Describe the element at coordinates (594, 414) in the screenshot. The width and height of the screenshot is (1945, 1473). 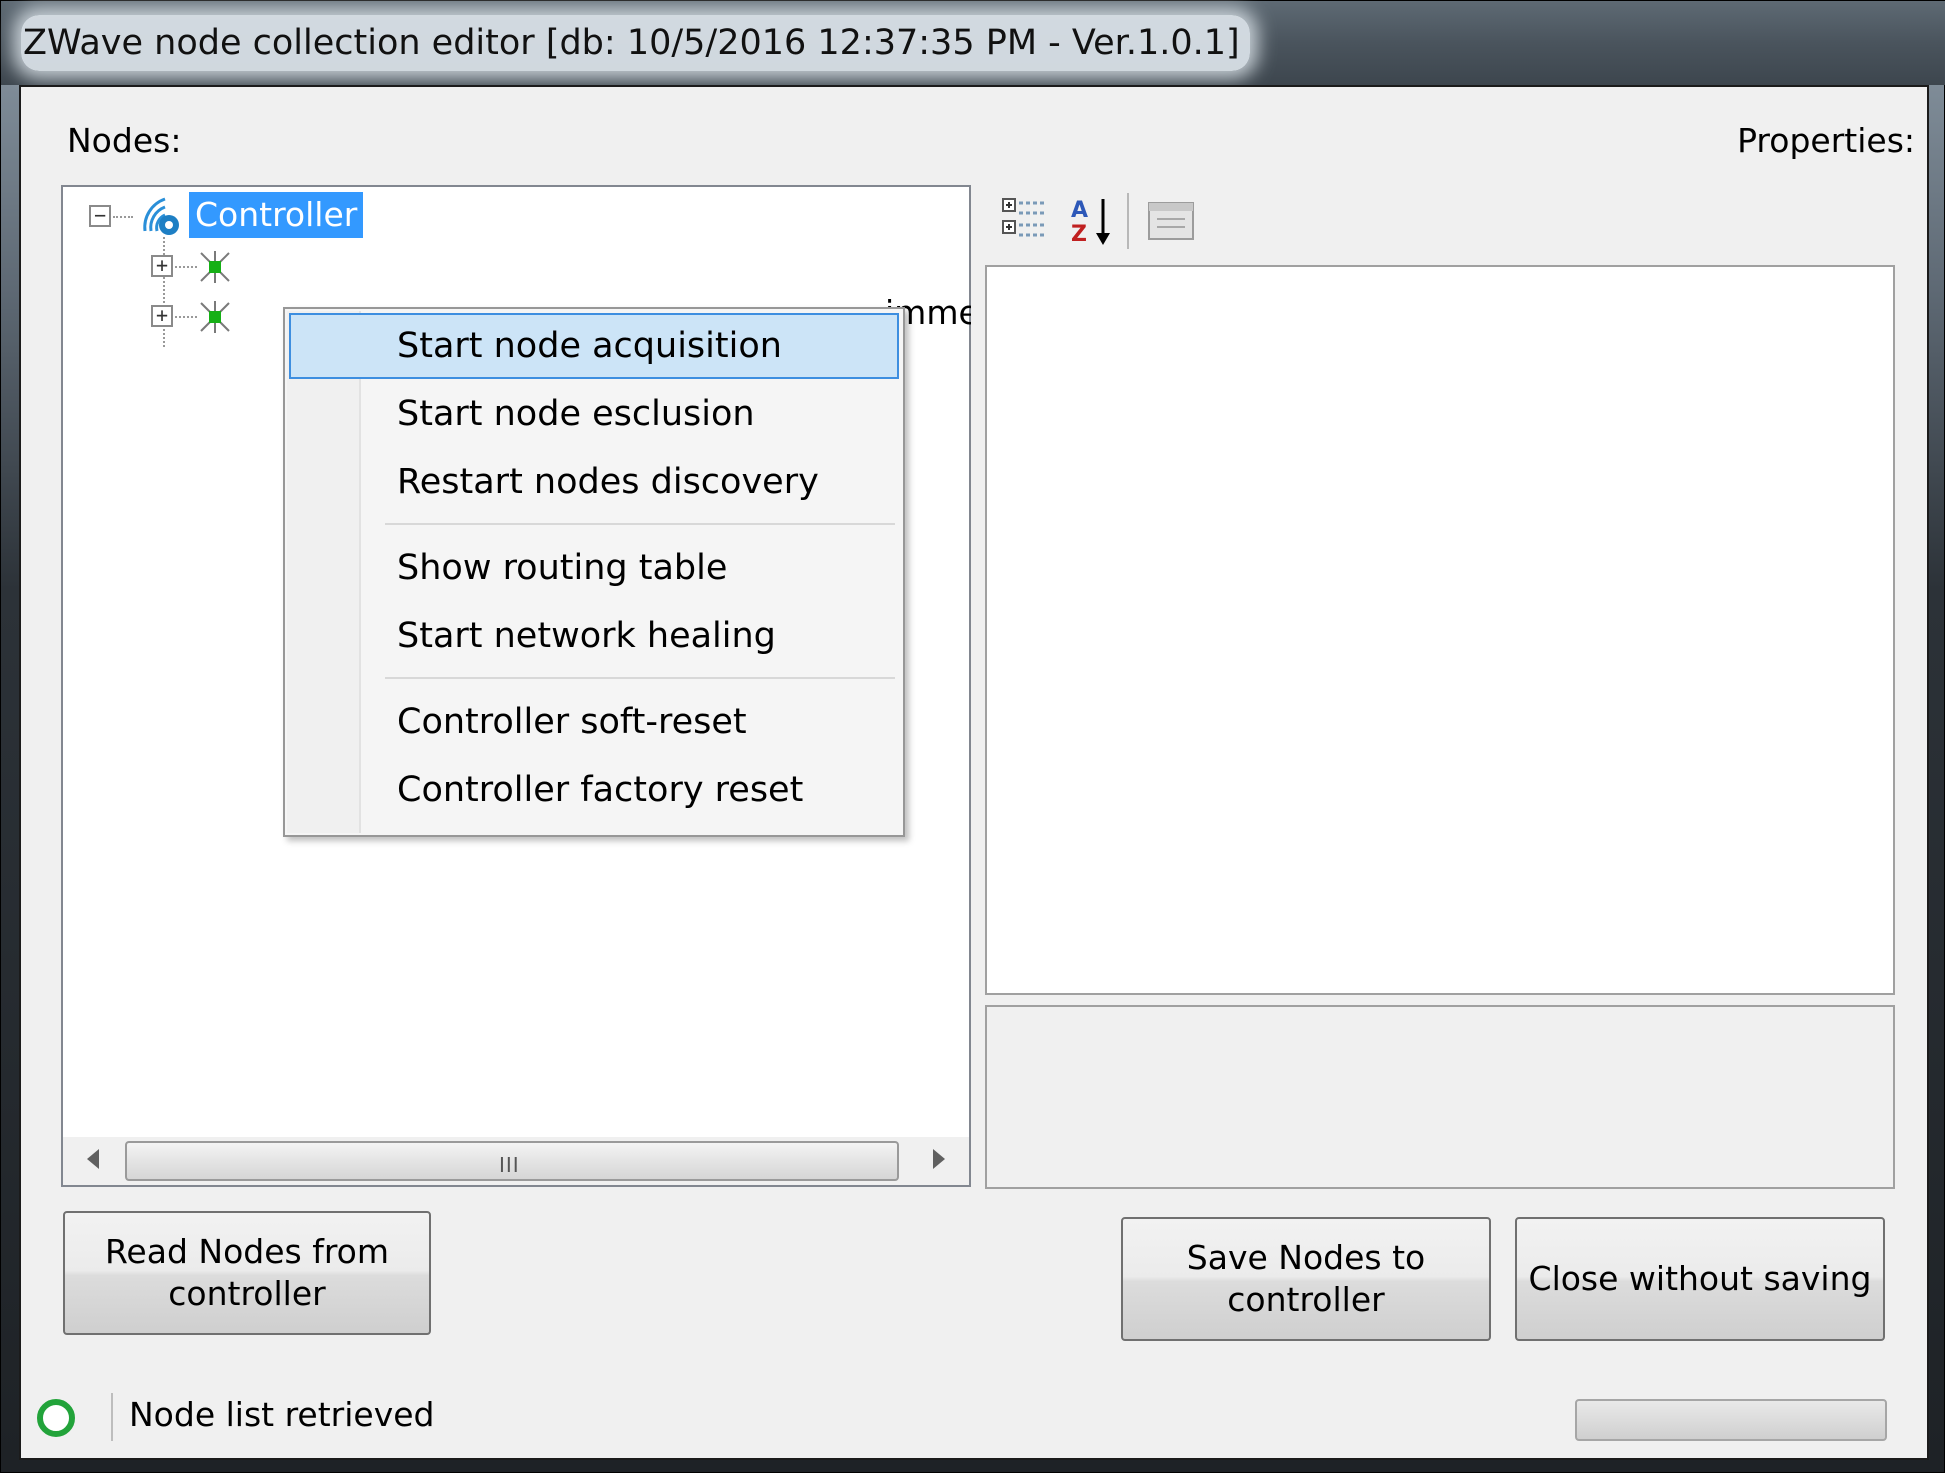
I see `menu-item-start-node-esclusion: Start node esclusion` at that location.